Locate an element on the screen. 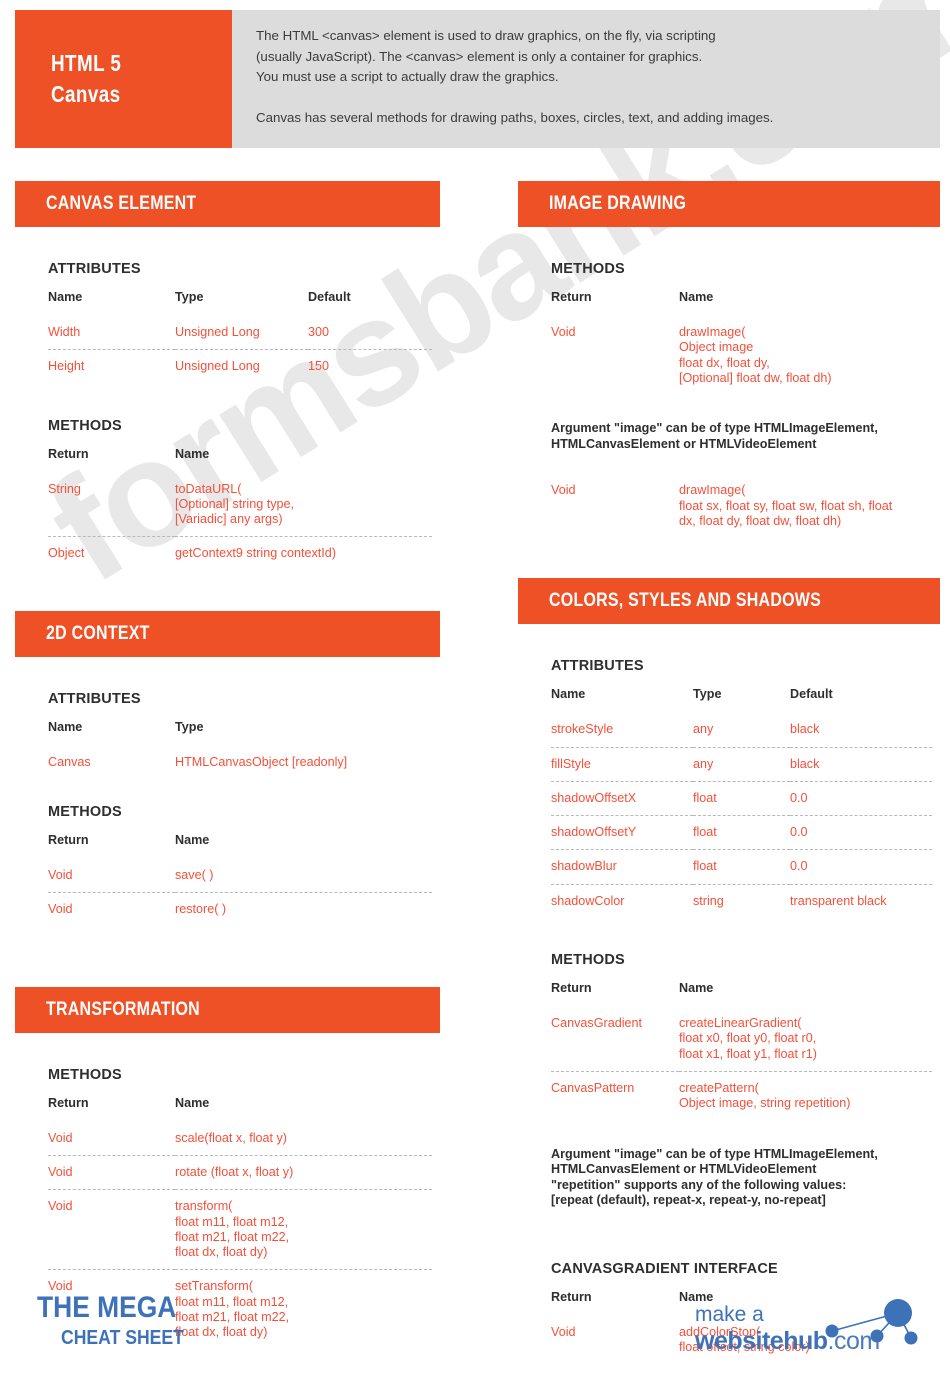 This screenshot has height=1387, width=950. mega-logo-line-1: THE MEGA is located at coordinates (107, 1307).